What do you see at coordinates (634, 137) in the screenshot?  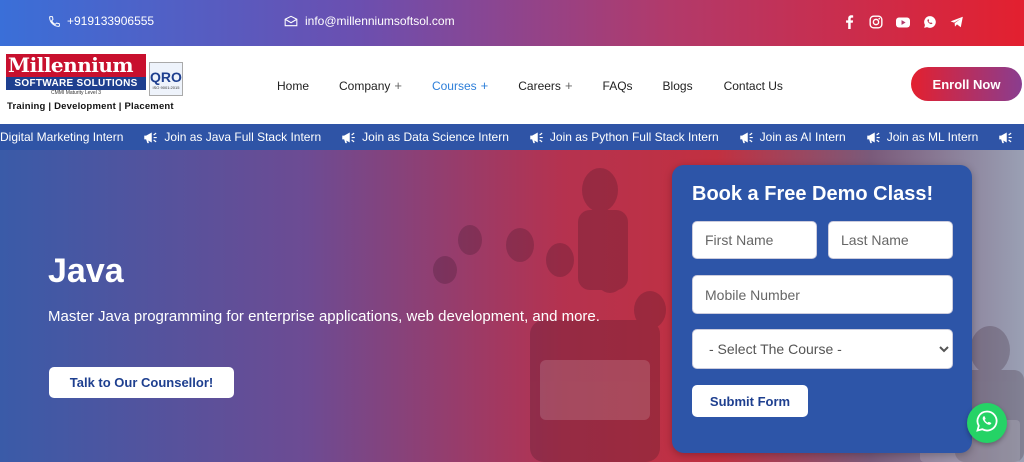 I see `ticker-item-label: Join as Python Full Stack Intern` at bounding box center [634, 137].